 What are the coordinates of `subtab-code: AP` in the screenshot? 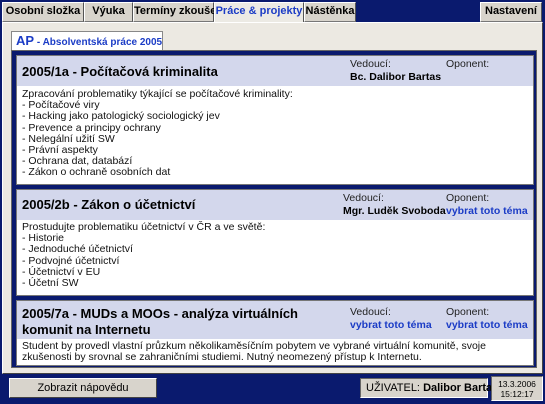 It's located at (25, 40).